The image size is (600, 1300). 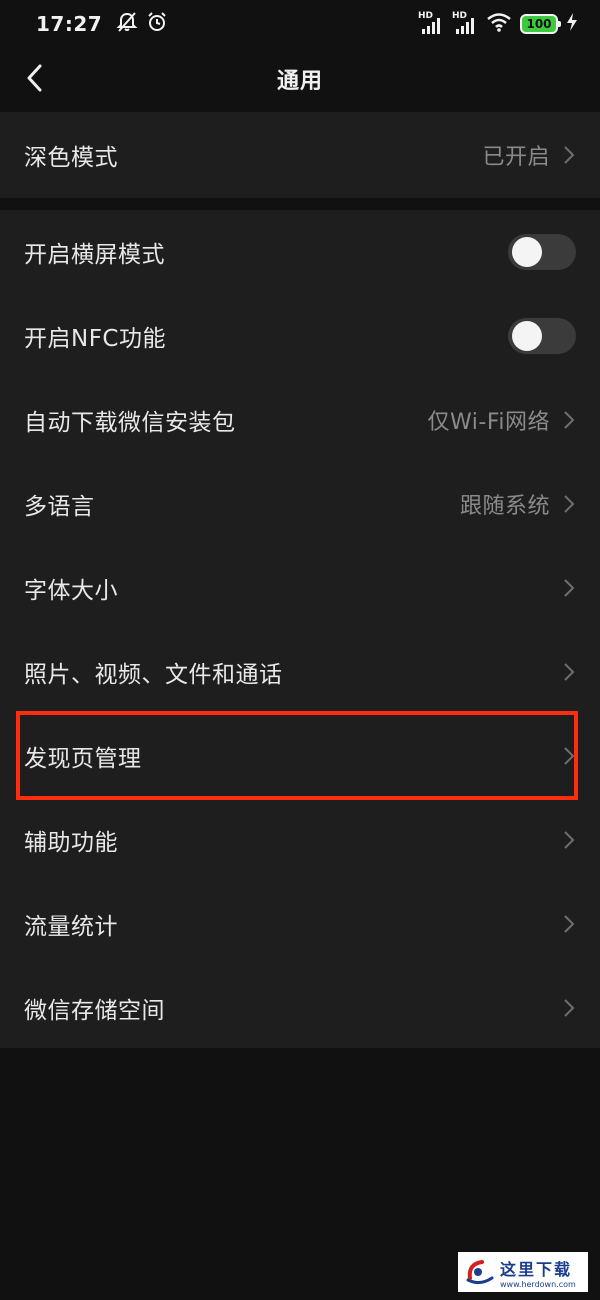 What do you see at coordinates (300, 1008) in the screenshot?
I see `settings-row-storage: 微信存储空间` at bounding box center [300, 1008].